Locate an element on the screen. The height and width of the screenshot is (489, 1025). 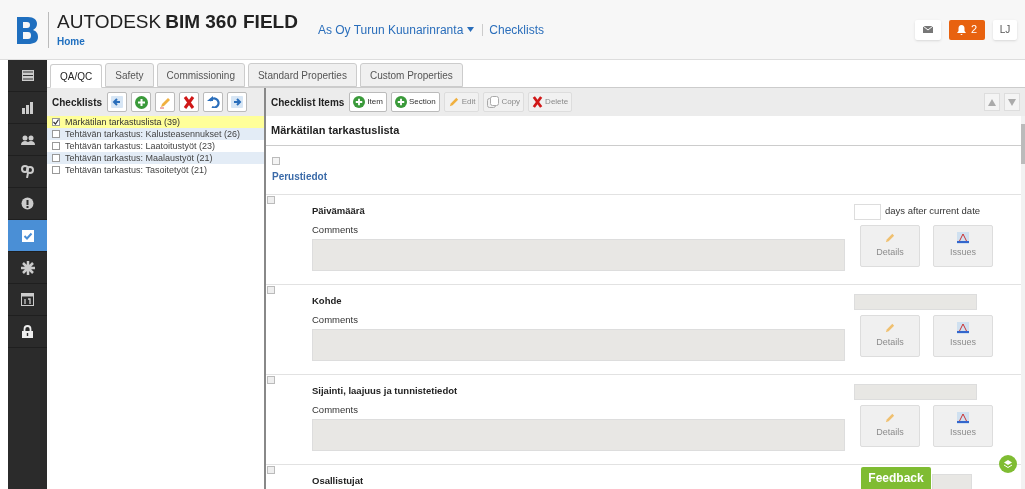
layers-button is located at coordinates (1008, 464).